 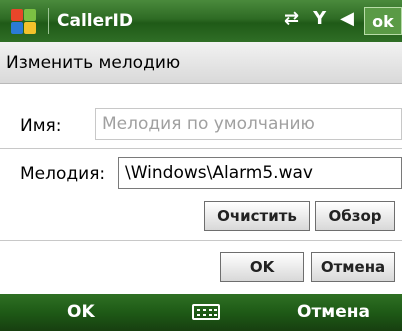 What do you see at coordinates (353, 267) in the screenshot?
I see `cancel-button: Отмена` at bounding box center [353, 267].